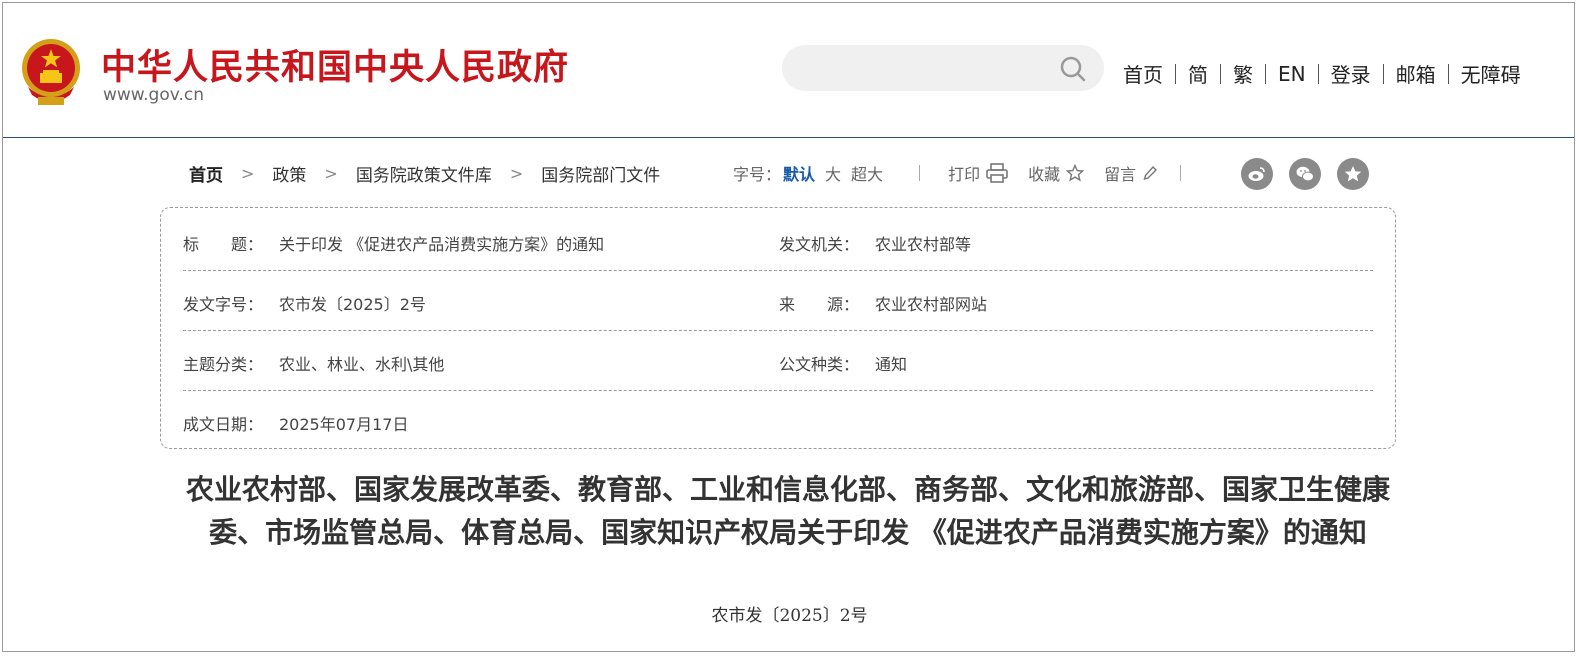  I want to click on info-doc-number-value: 农市发〔2025〕2号, so click(352, 304).